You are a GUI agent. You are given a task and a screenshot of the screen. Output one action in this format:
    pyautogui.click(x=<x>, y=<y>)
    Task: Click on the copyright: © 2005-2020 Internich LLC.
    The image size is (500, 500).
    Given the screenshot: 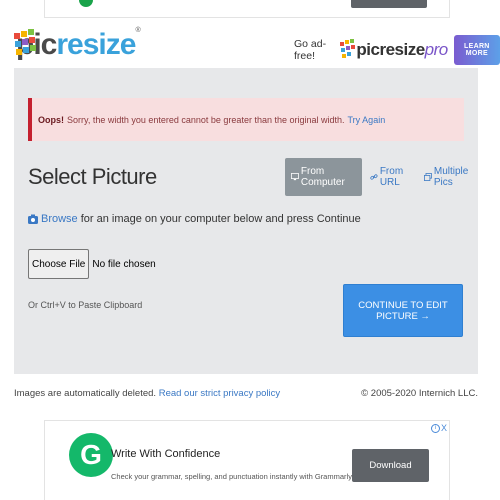 What is the action you would take?
    pyautogui.click(x=419, y=393)
    